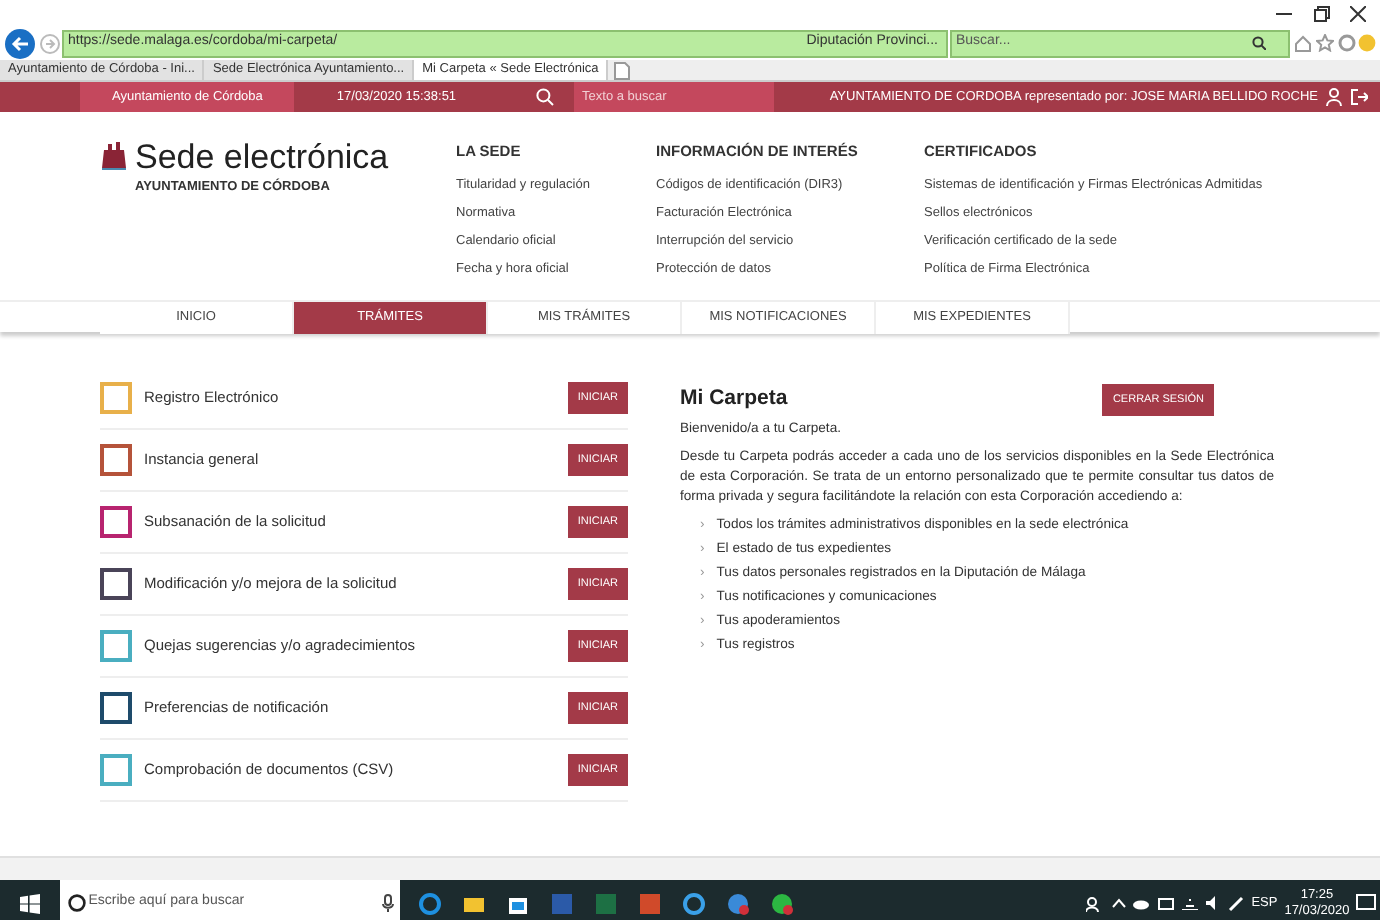  Describe the element at coordinates (1334, 97) in the screenshot. I see `user-icon` at that location.